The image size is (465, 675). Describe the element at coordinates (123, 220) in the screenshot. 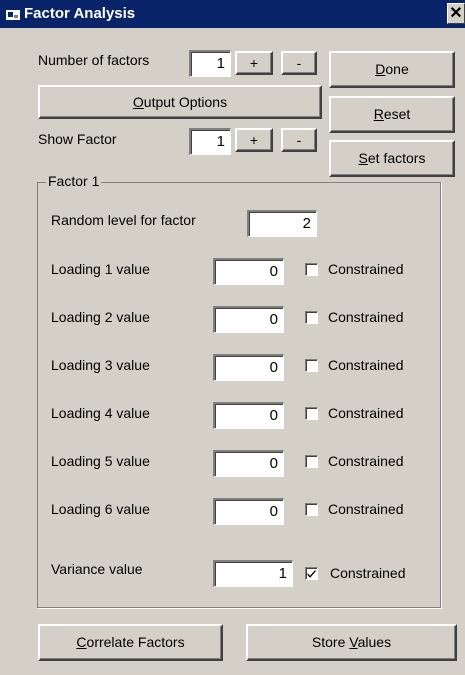

I see `random-level-label: Random level for factor` at that location.